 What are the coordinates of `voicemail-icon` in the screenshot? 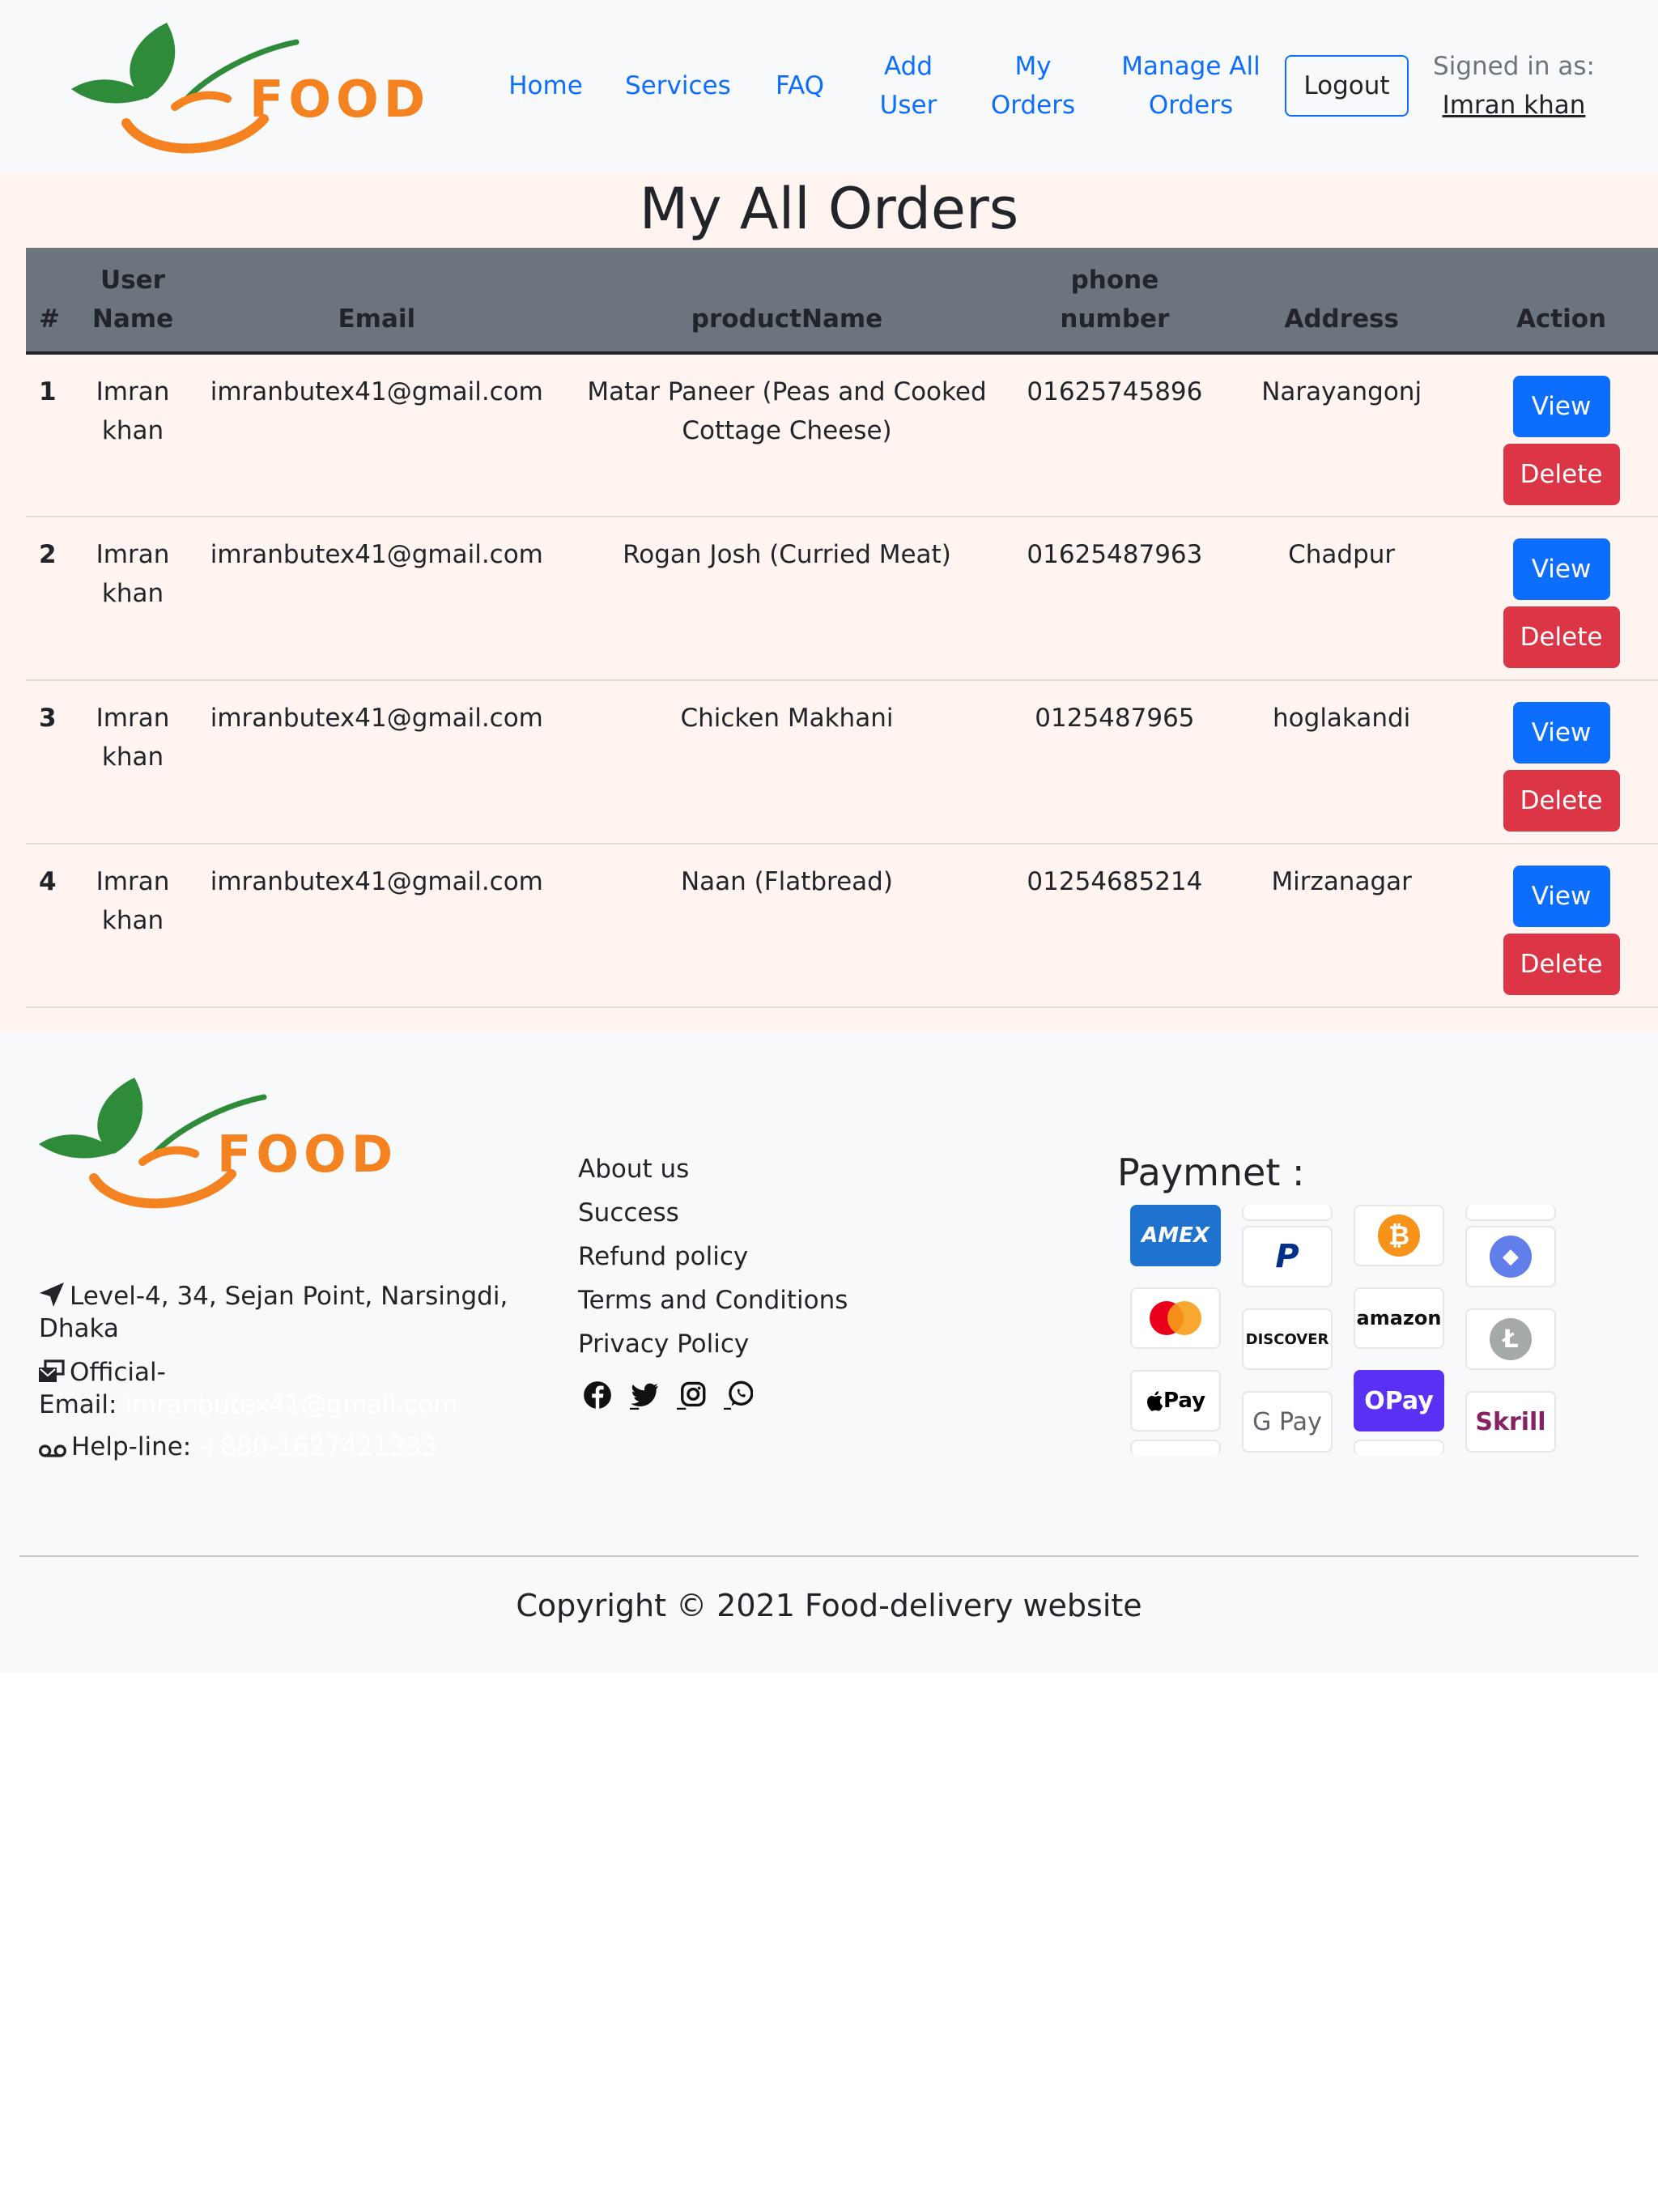 It's located at (52, 1450).